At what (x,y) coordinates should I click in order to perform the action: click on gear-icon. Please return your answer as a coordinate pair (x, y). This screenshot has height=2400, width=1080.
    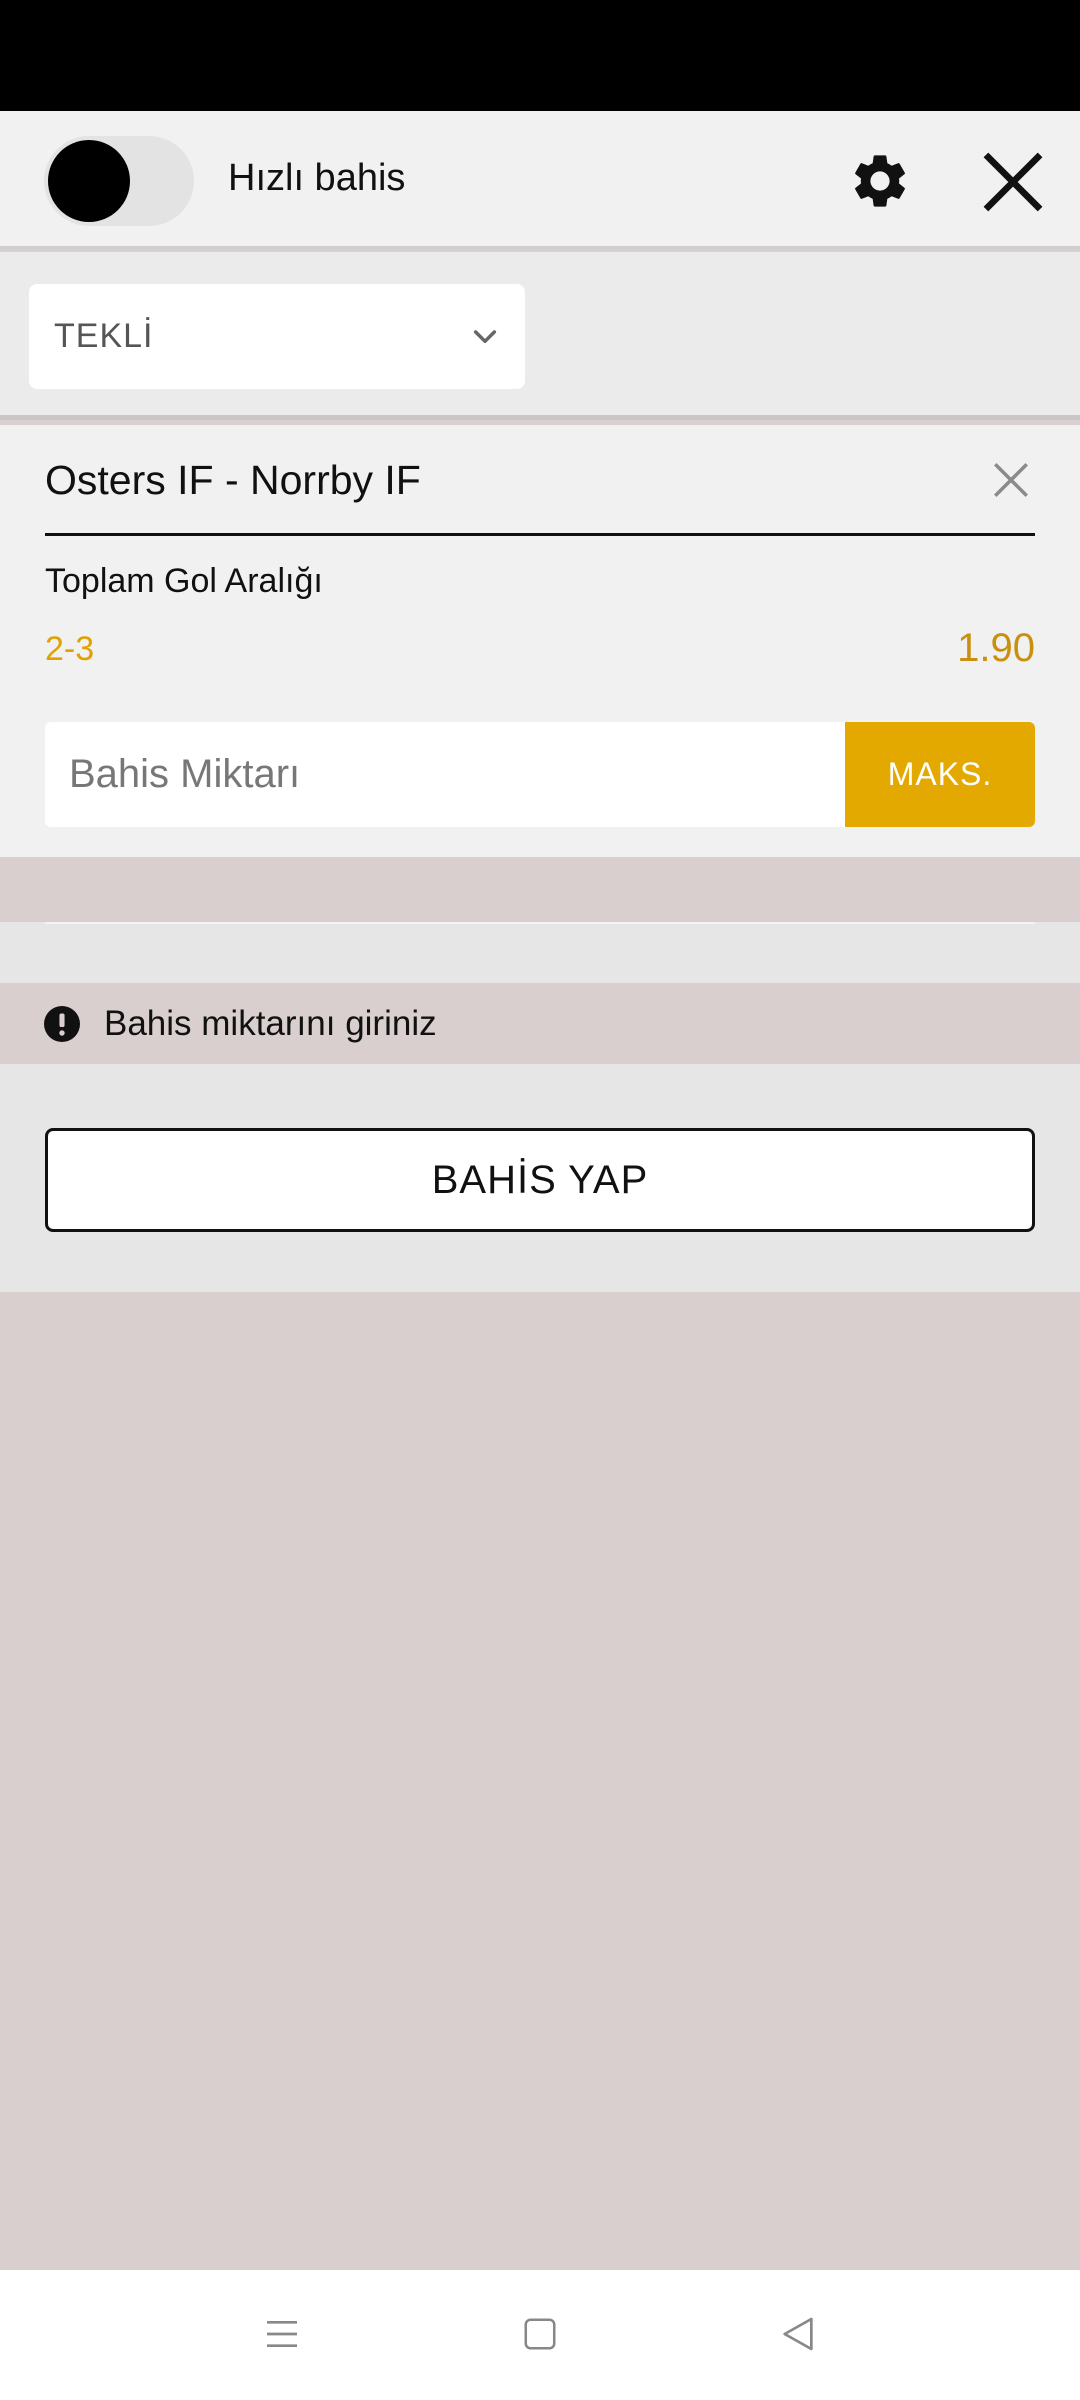
    Looking at the image, I should click on (880, 181).